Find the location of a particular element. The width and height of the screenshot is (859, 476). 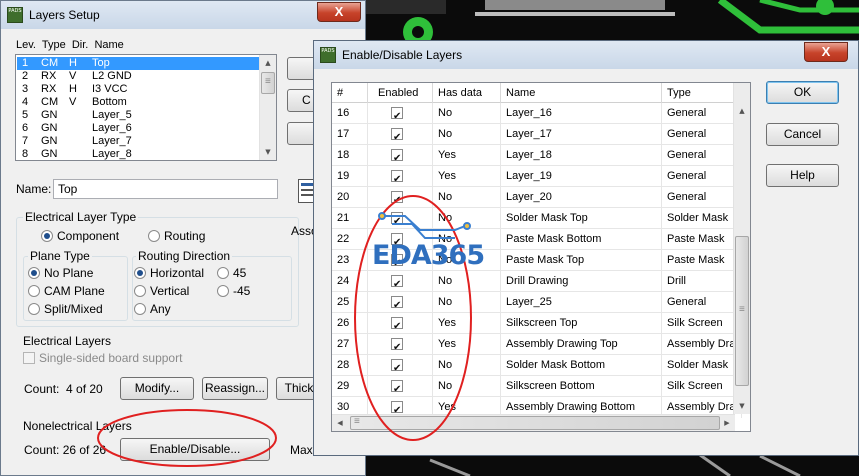

table-row: 29 NoSilkscreen BottomSilk Screen is located at coordinates (537, 386).